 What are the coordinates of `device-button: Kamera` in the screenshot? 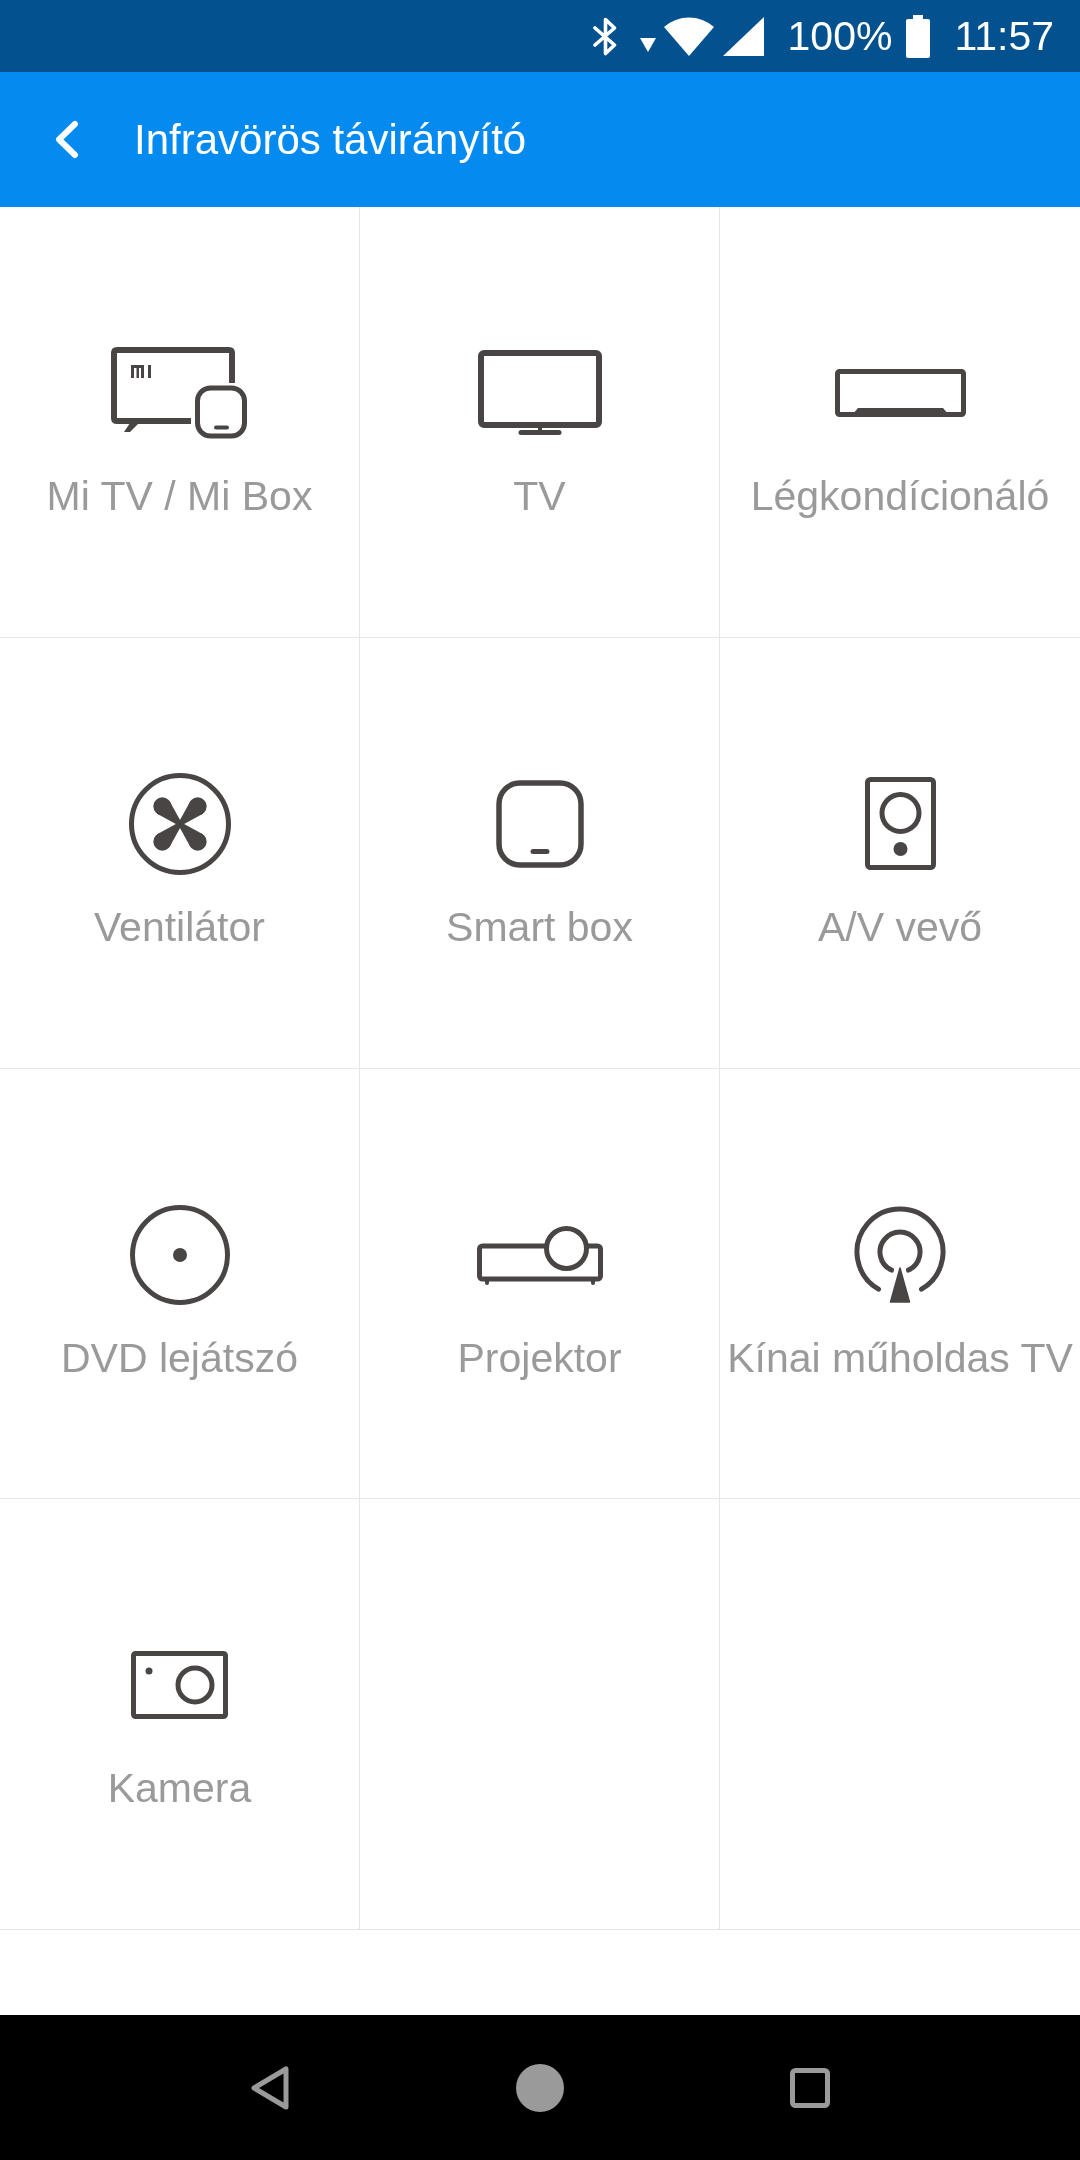 It's located at (180, 1714).